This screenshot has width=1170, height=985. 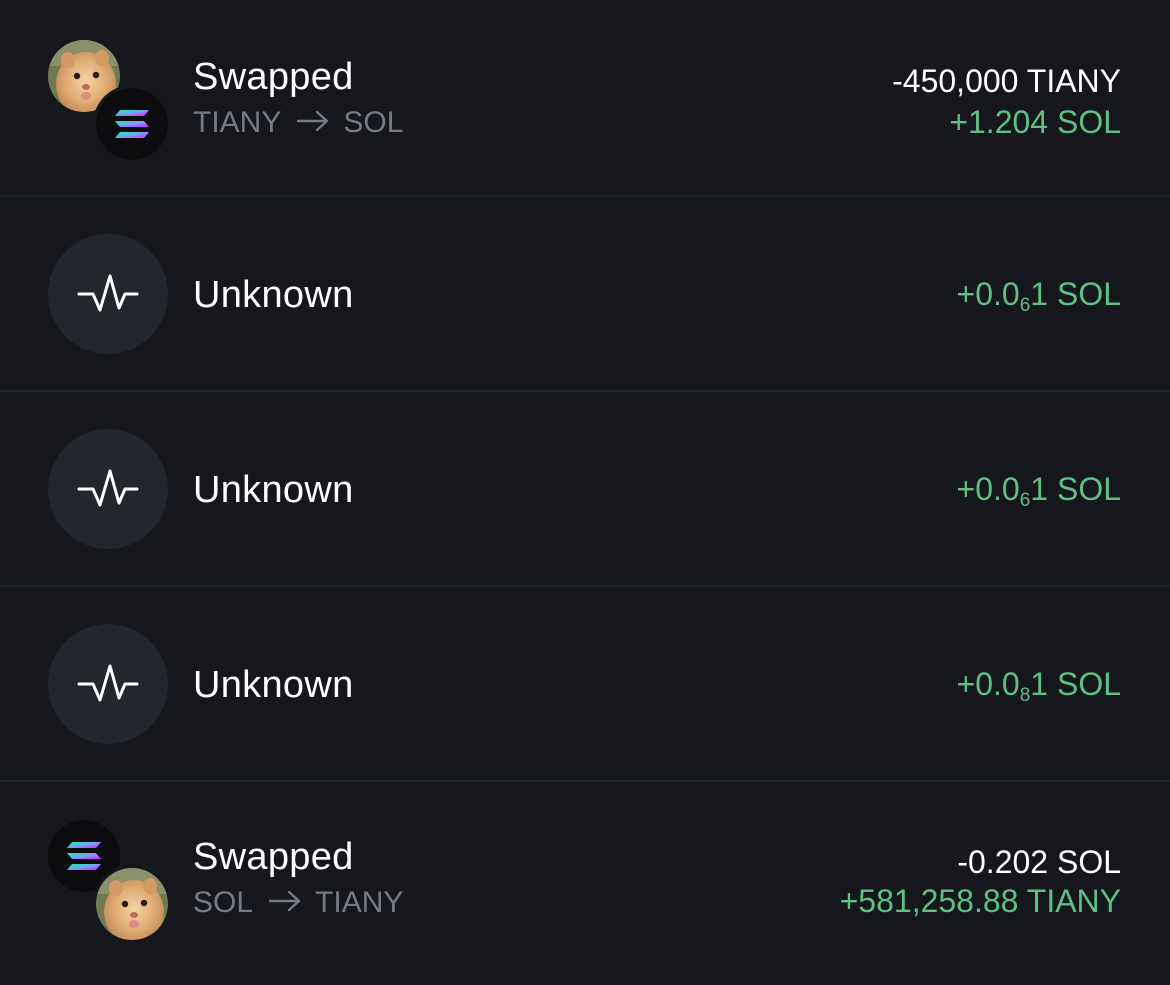 I want to click on from-token: SOL, so click(x=223, y=902).